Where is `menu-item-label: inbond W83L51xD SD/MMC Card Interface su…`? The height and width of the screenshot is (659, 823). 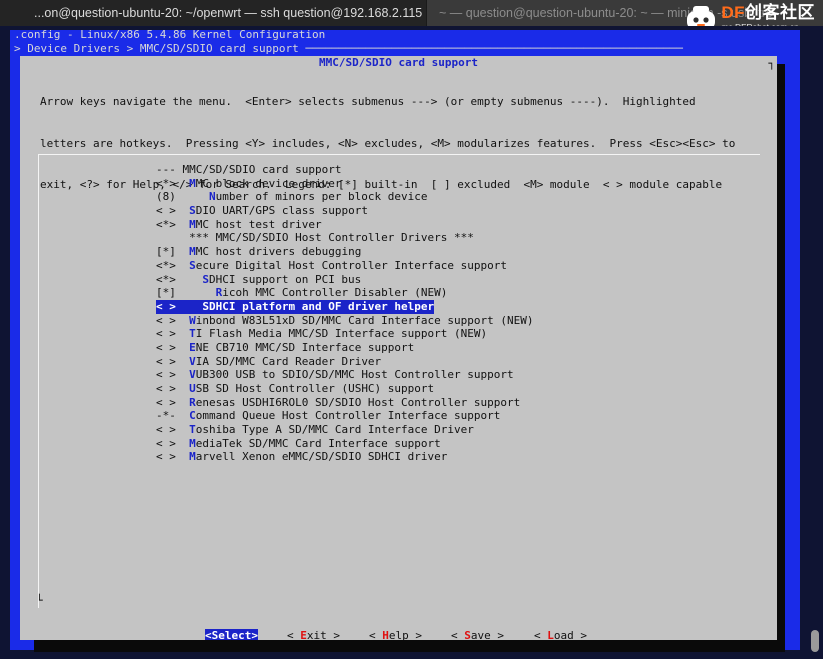 menu-item-label: inbond W83L51xD SD/MMC Card Interface su… is located at coordinates (364, 320).